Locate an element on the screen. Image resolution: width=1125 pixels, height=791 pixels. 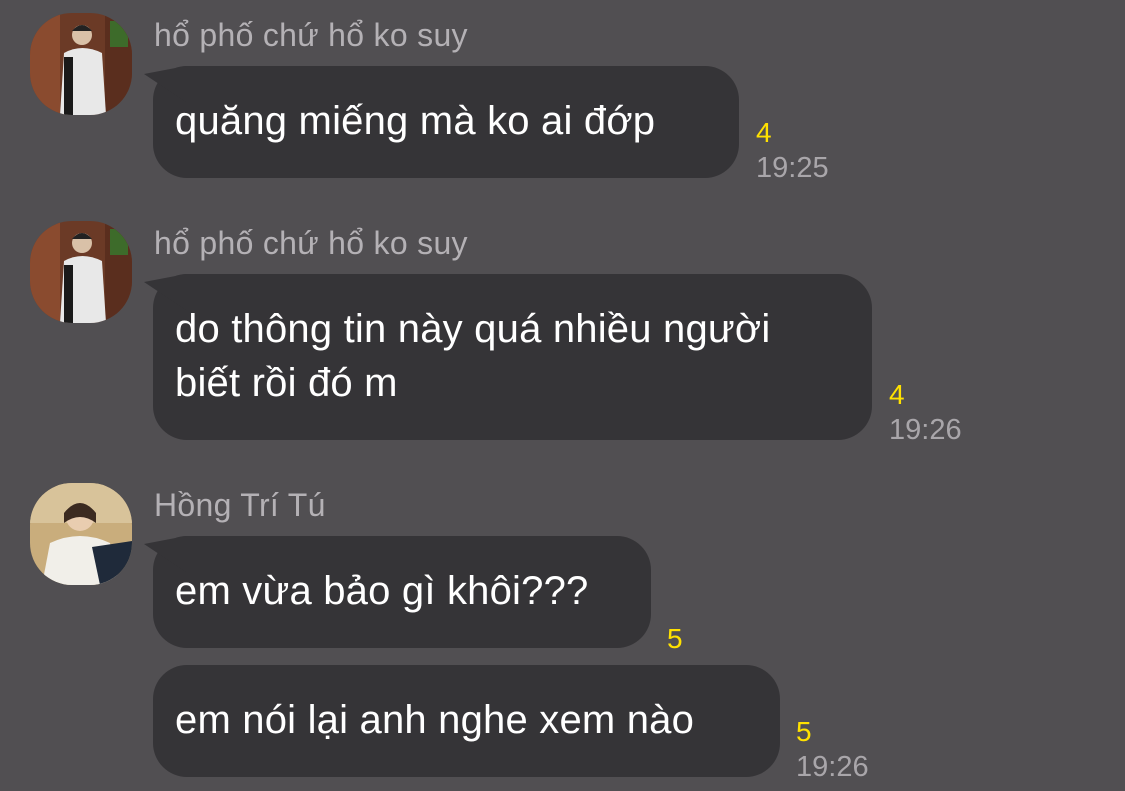
message-time: 19:25 is located at coordinates (792, 168).